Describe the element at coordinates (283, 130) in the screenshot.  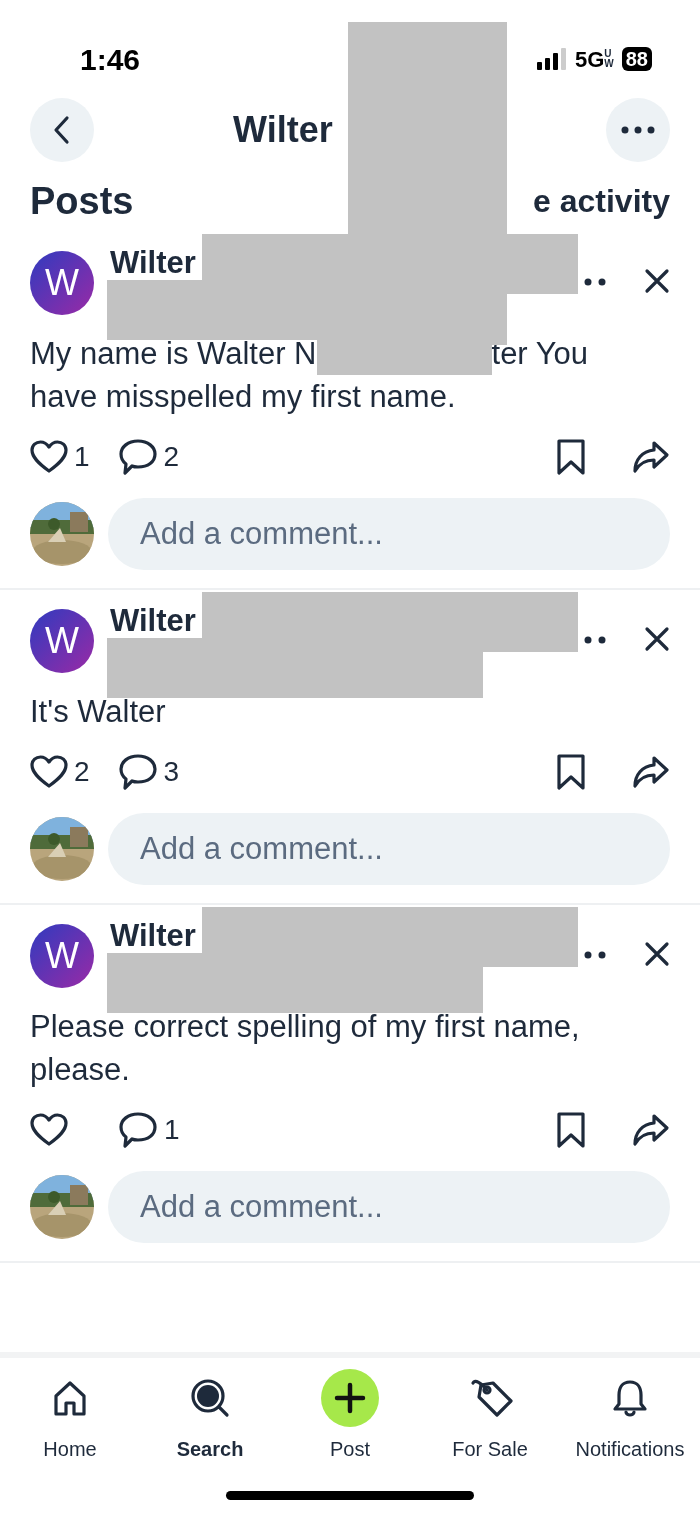
I see `page-title: Wilter` at that location.